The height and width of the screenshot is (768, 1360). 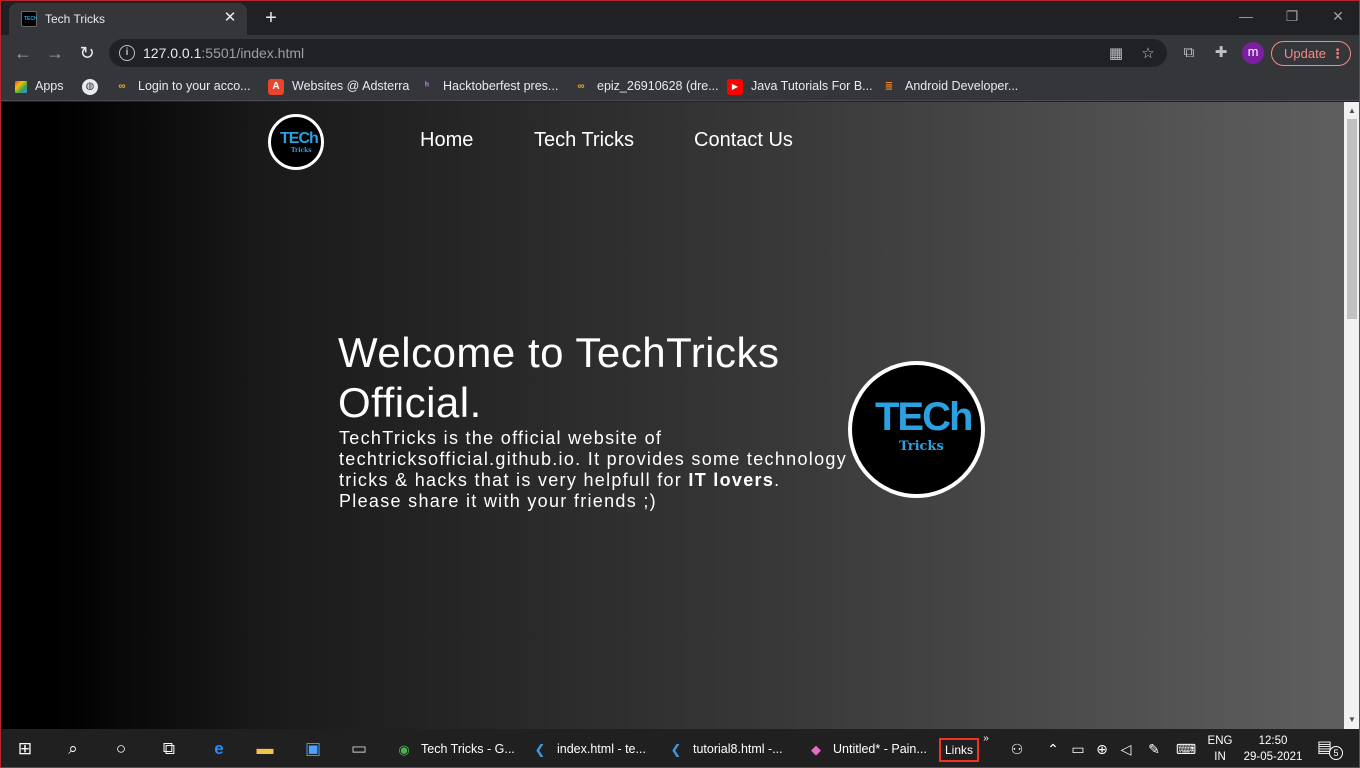 I want to click on back-icon: ←, so click(x=23, y=53).